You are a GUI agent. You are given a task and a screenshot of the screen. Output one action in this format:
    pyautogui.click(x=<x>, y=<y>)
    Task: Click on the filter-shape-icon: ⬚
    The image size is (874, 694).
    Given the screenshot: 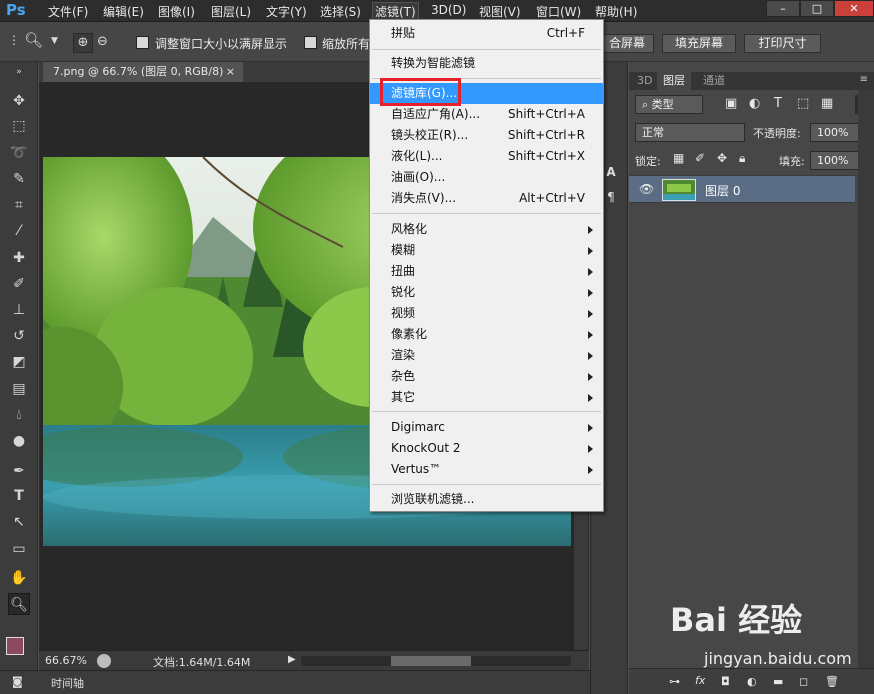 What is the action you would take?
    pyautogui.click(x=803, y=103)
    